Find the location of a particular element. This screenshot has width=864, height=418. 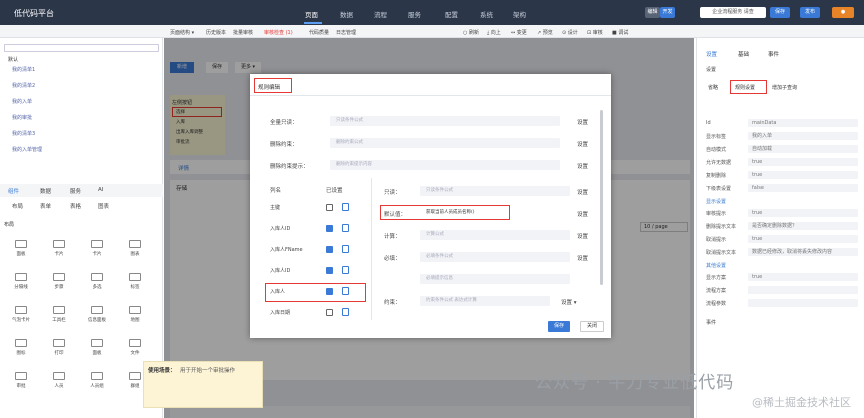

component-tile: 图标 is located at coordinates (21, 347).